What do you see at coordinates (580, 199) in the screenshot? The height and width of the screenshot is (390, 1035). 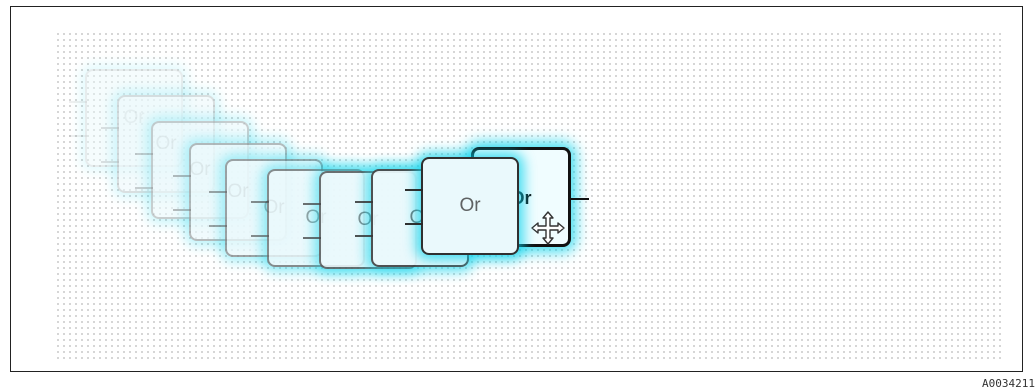 I see `output-pin` at bounding box center [580, 199].